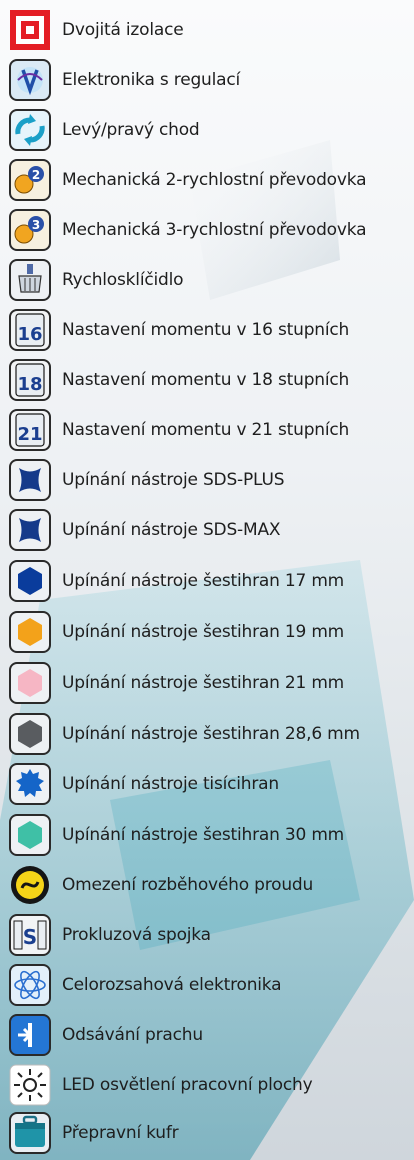 The height and width of the screenshot is (1160, 414). Describe the element at coordinates (132, 1035) in the screenshot. I see `feature-label: Odsávání prachu` at that location.